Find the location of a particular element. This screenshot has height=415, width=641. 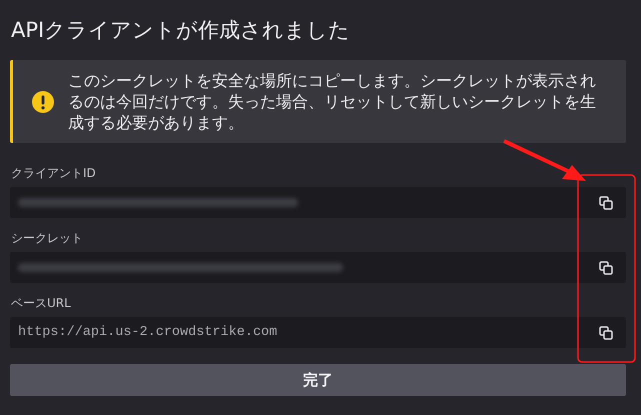

field-label: クライアントID is located at coordinates (53, 173).